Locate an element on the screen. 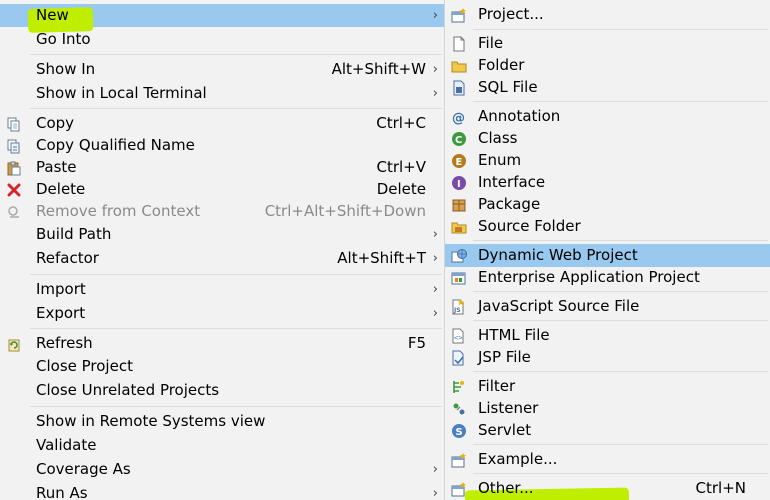  menu-item-label: Close Project is located at coordinates (84, 366).